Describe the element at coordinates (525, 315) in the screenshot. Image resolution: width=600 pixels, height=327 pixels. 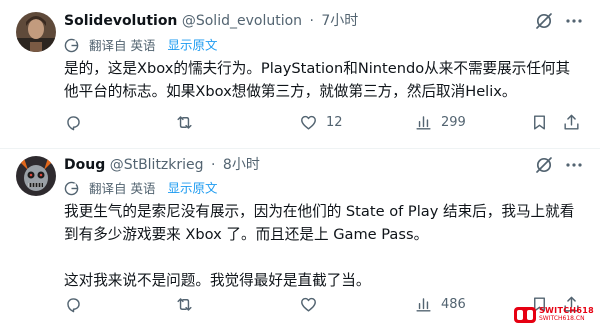
I see `switch-logo-icon` at that location.